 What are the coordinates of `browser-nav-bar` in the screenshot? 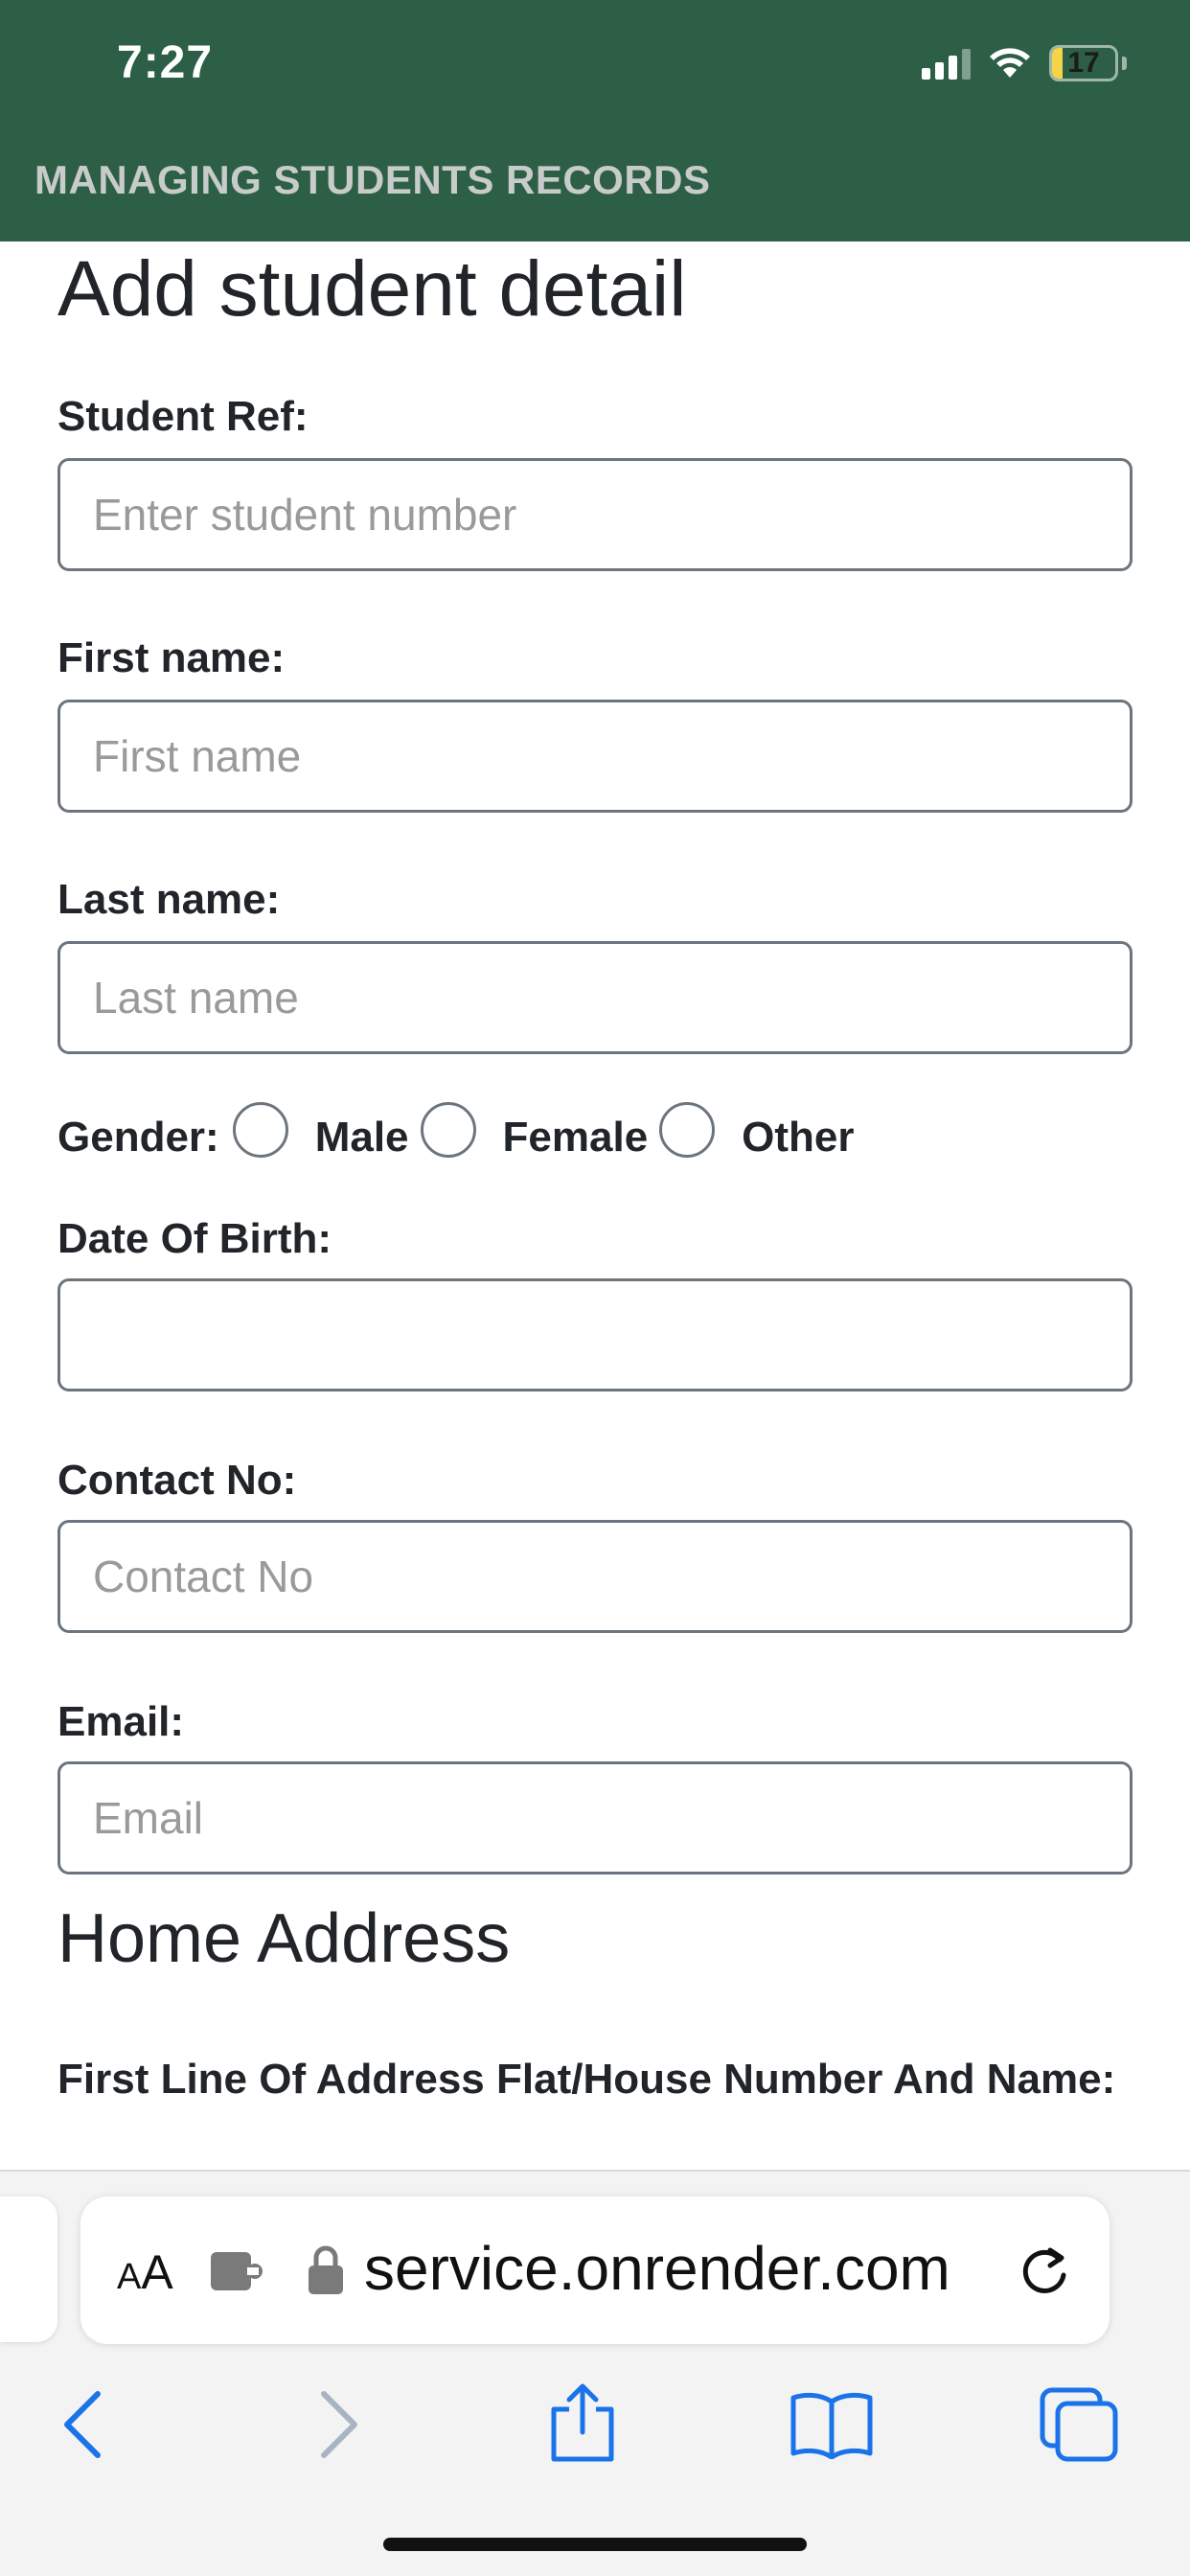 It's located at (595, 2419).